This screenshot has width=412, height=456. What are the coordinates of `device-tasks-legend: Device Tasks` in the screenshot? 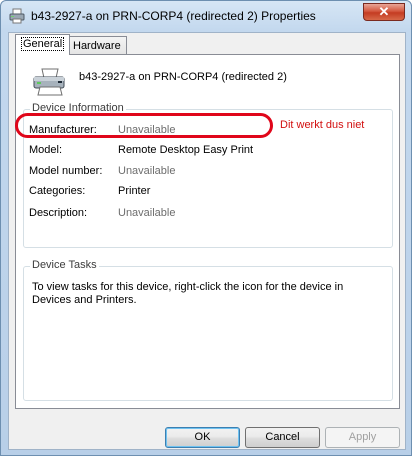 It's located at (64, 265).